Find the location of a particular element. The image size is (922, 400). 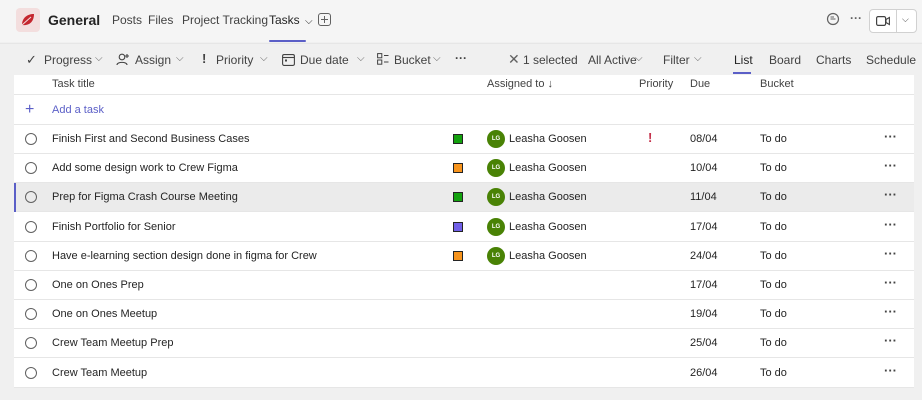

tab-tasks-label: Tasks is located at coordinates (284, 20).